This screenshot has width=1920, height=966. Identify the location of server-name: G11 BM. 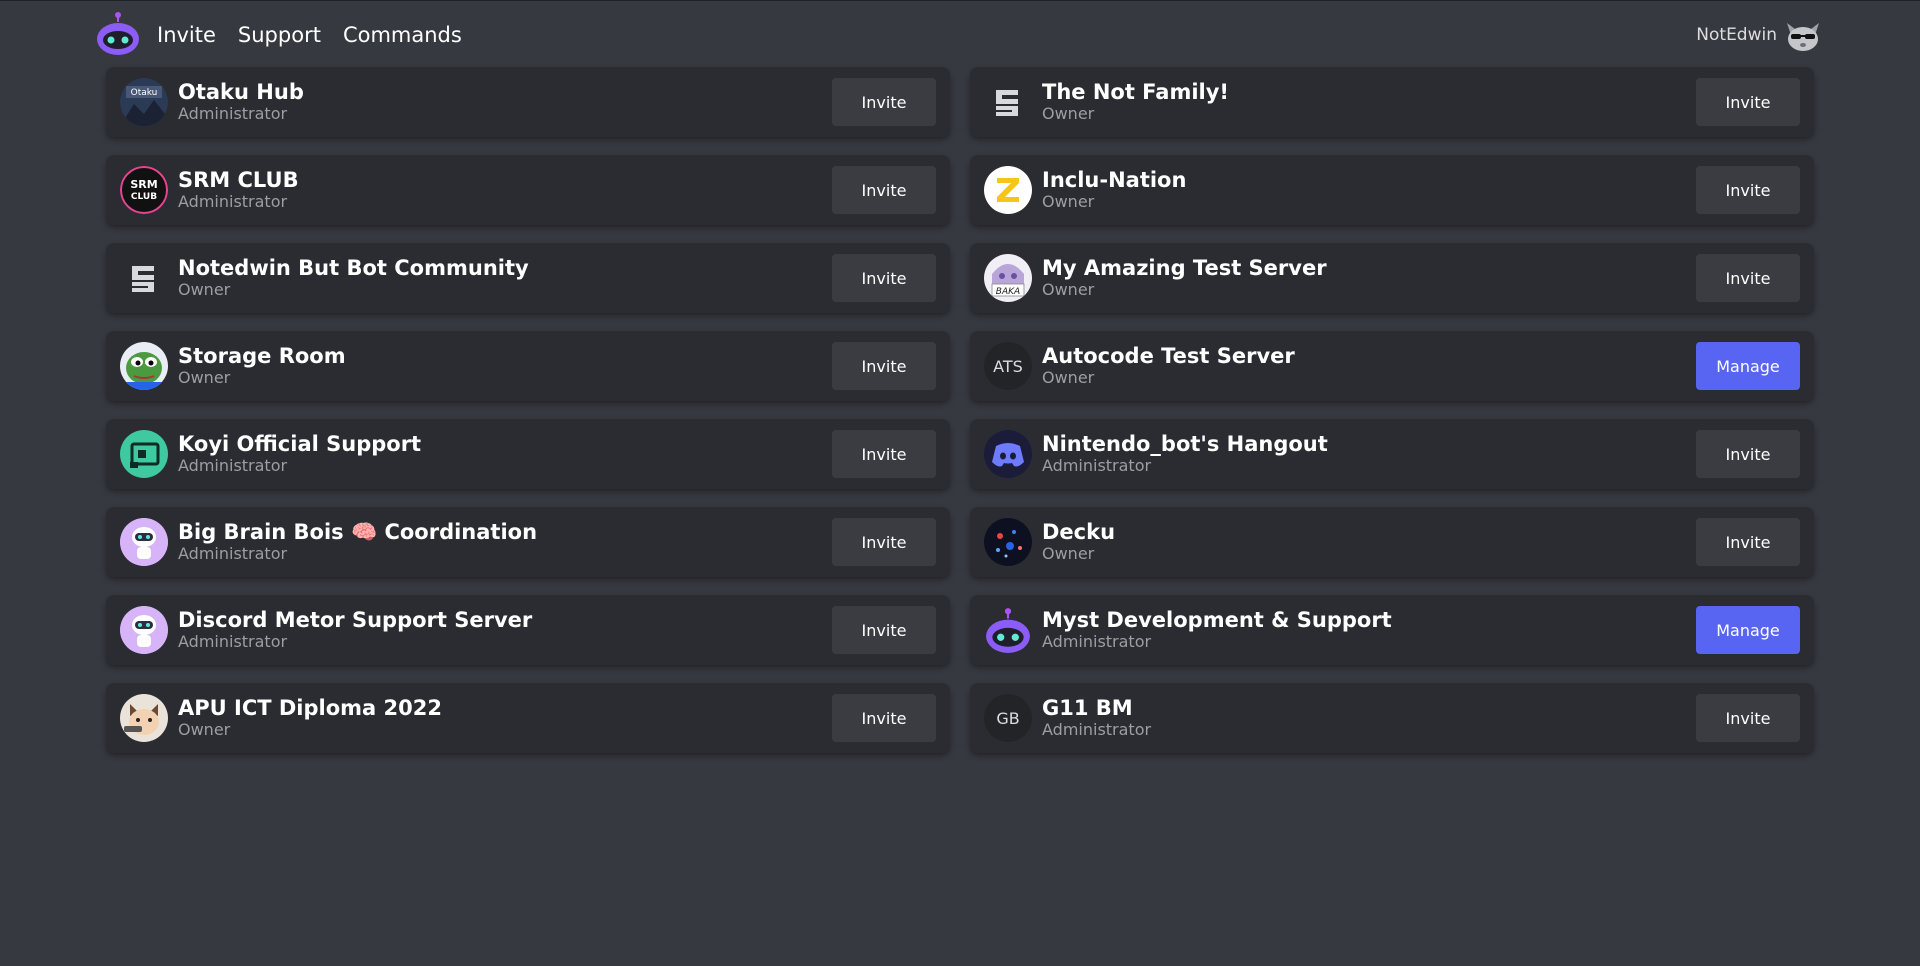
(1087, 708).